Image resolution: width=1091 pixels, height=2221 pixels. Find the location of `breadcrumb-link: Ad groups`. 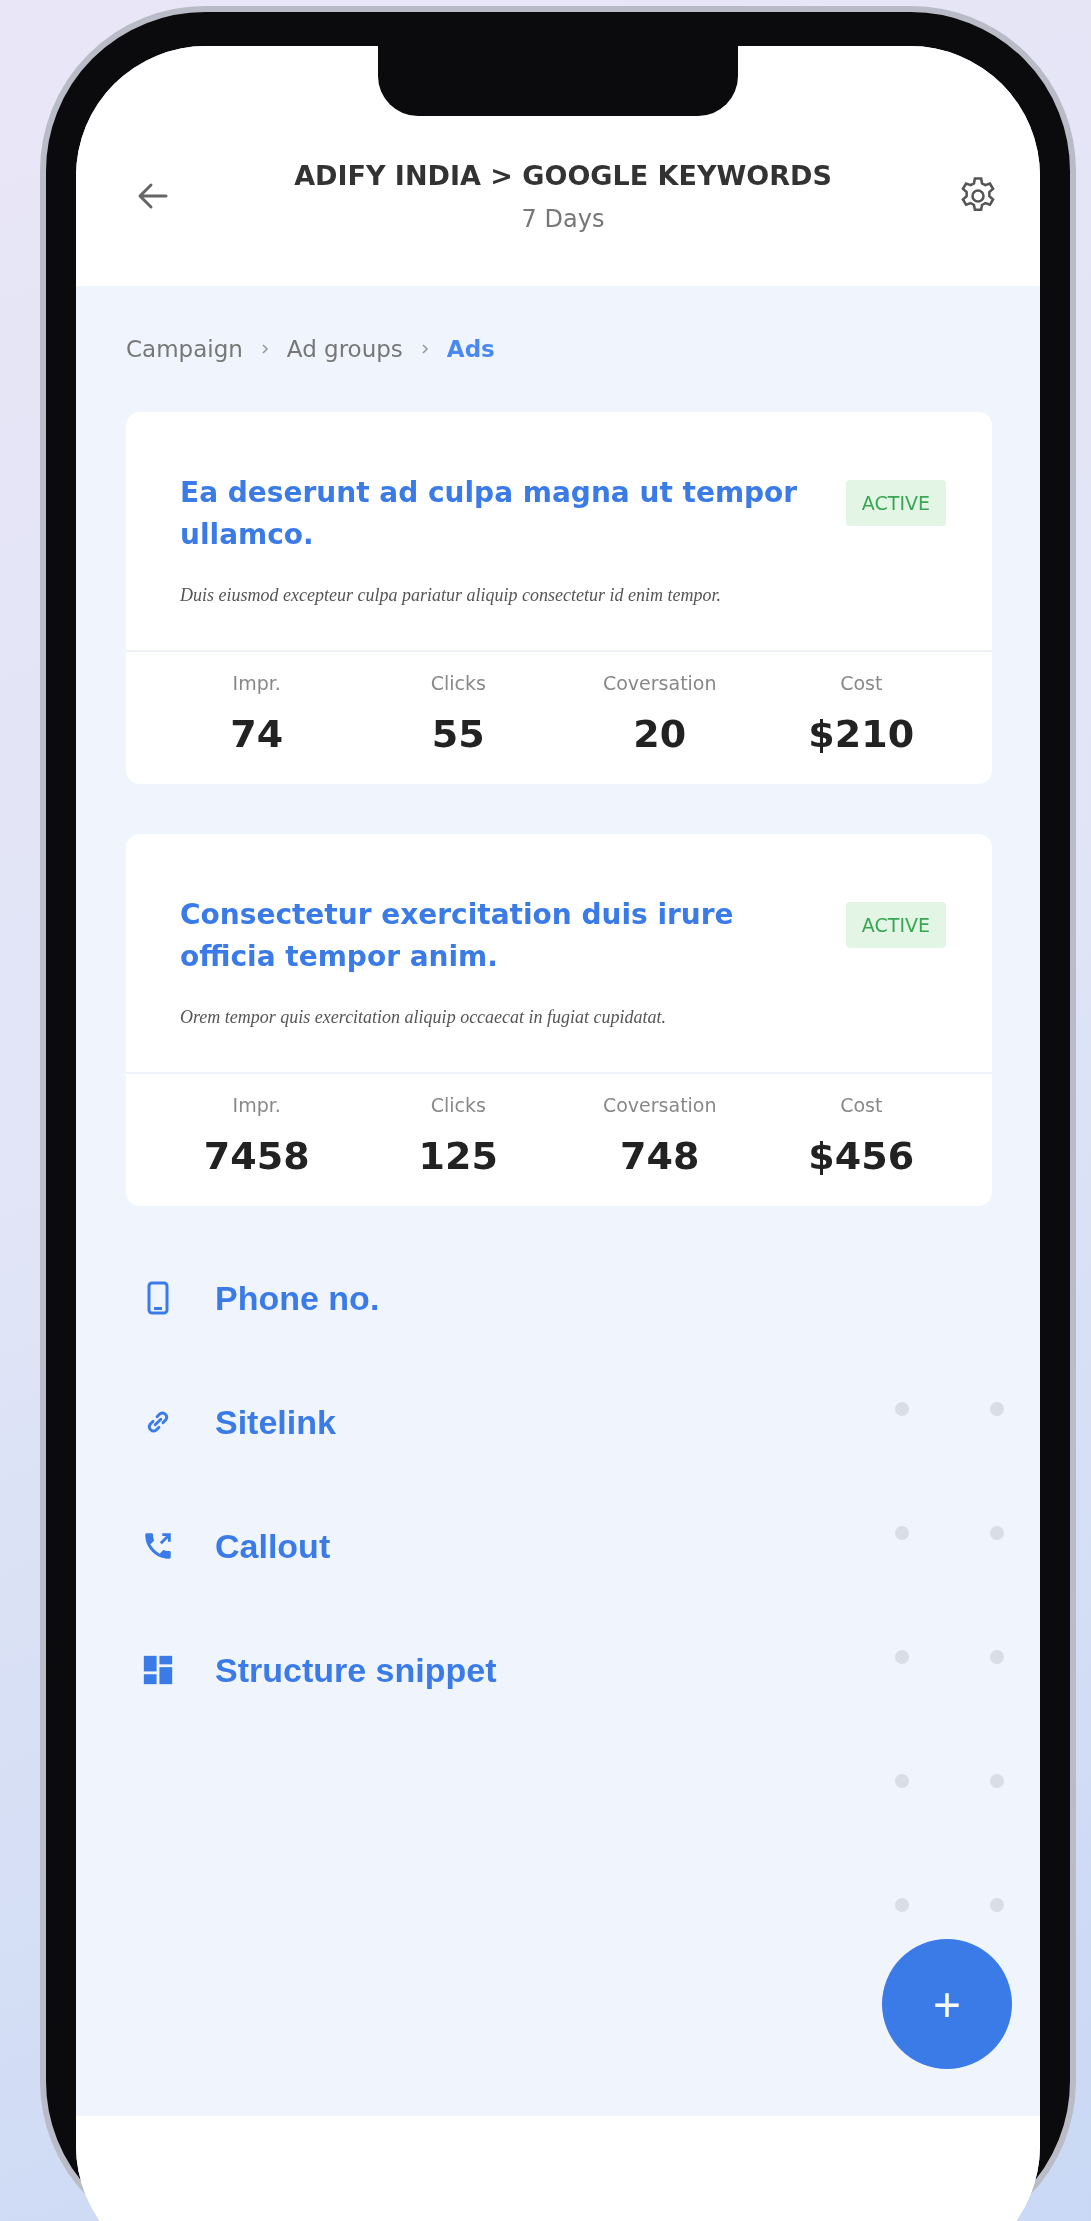

breadcrumb-link: Ad groups is located at coordinates (344, 349).